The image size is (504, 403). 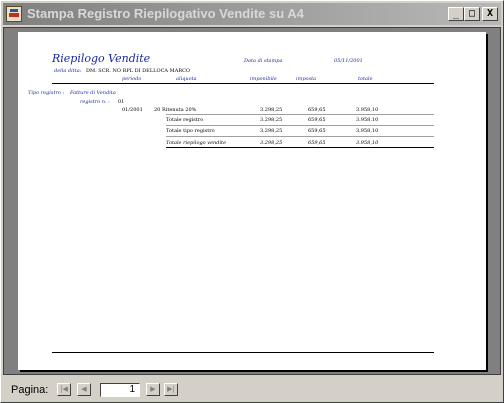 I want to click on col-header-aliquota: aliquota, so click(x=186, y=79).